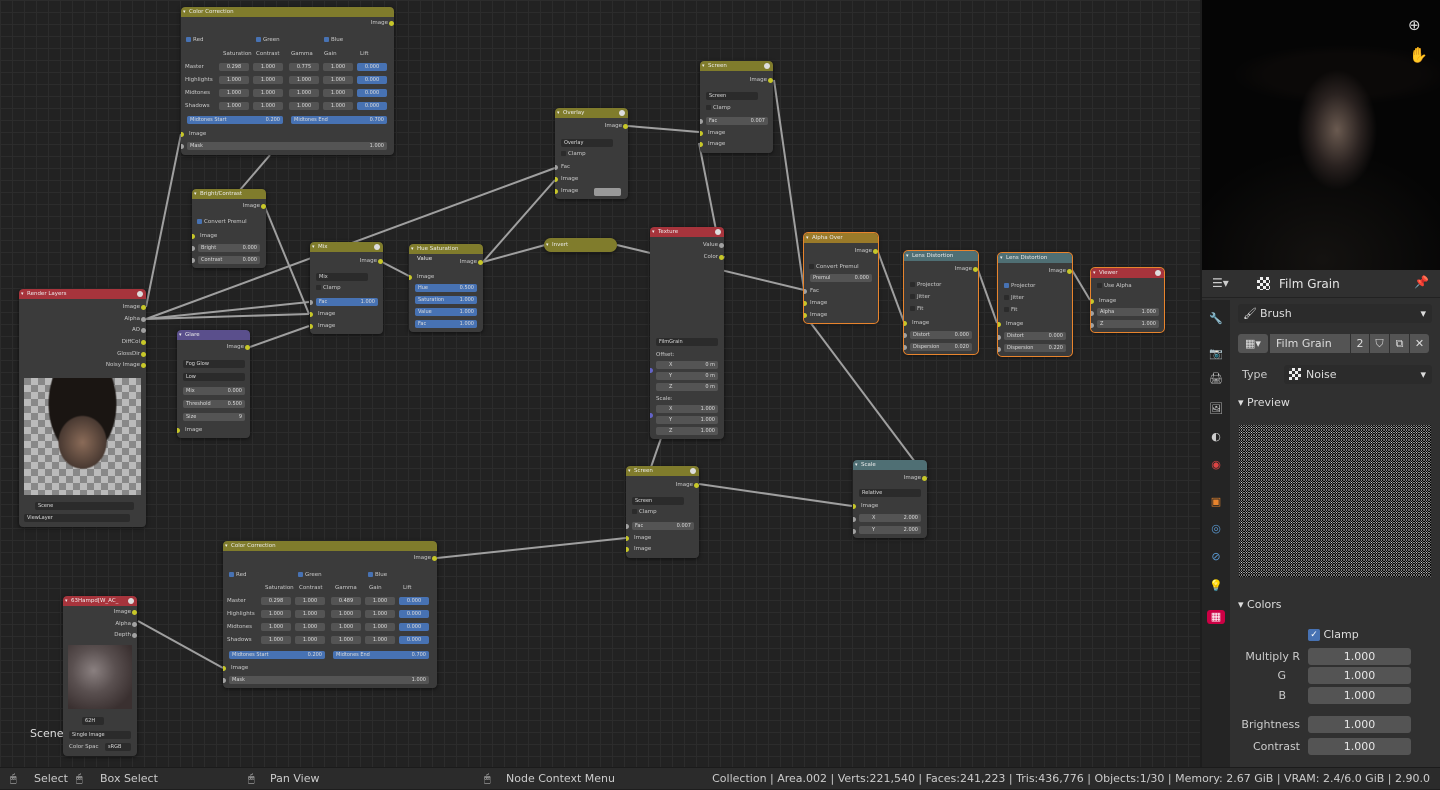 The width and height of the screenshot is (1440, 790). Describe the element at coordinates (687, 431) in the screenshot. I see `scale-z-field: Z 1.000` at that location.